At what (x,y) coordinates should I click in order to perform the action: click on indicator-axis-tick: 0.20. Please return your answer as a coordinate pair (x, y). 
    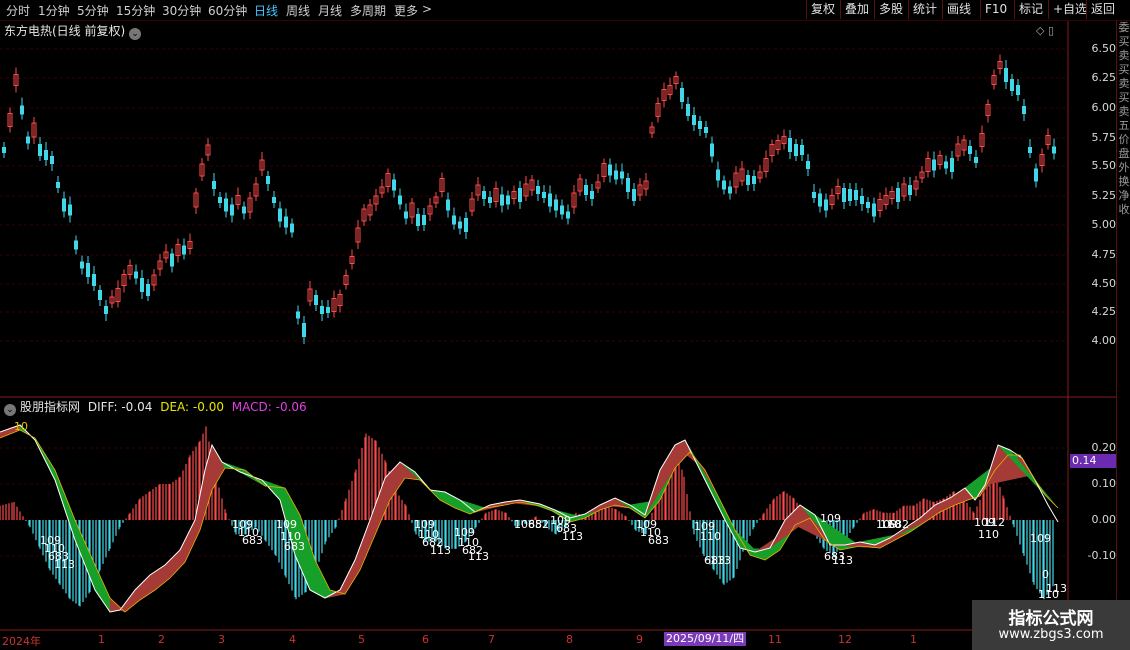
    Looking at the image, I should click on (1104, 447).